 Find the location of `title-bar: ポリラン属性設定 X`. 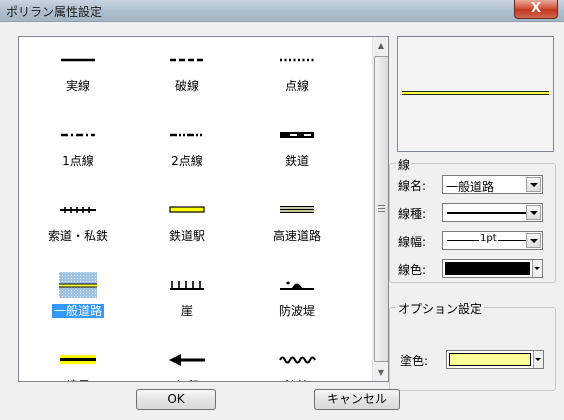

title-bar: ポリラン属性設定 X is located at coordinates (282, 11).